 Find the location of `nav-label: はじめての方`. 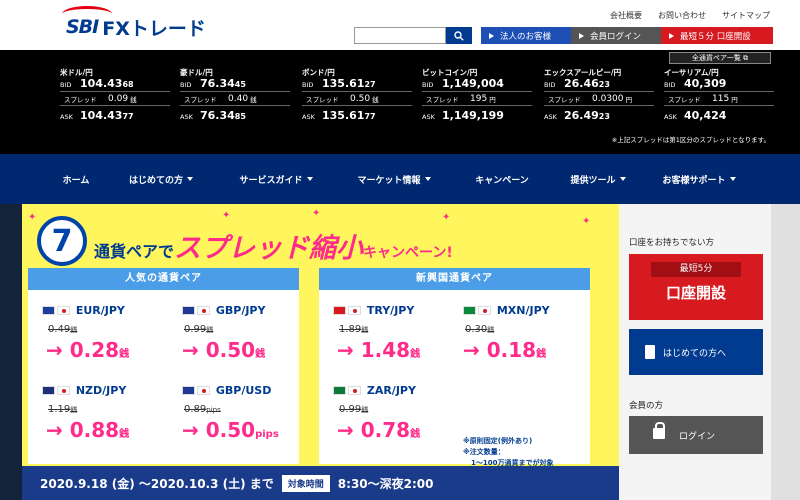

nav-label: はじめての方 is located at coordinates (155, 180).